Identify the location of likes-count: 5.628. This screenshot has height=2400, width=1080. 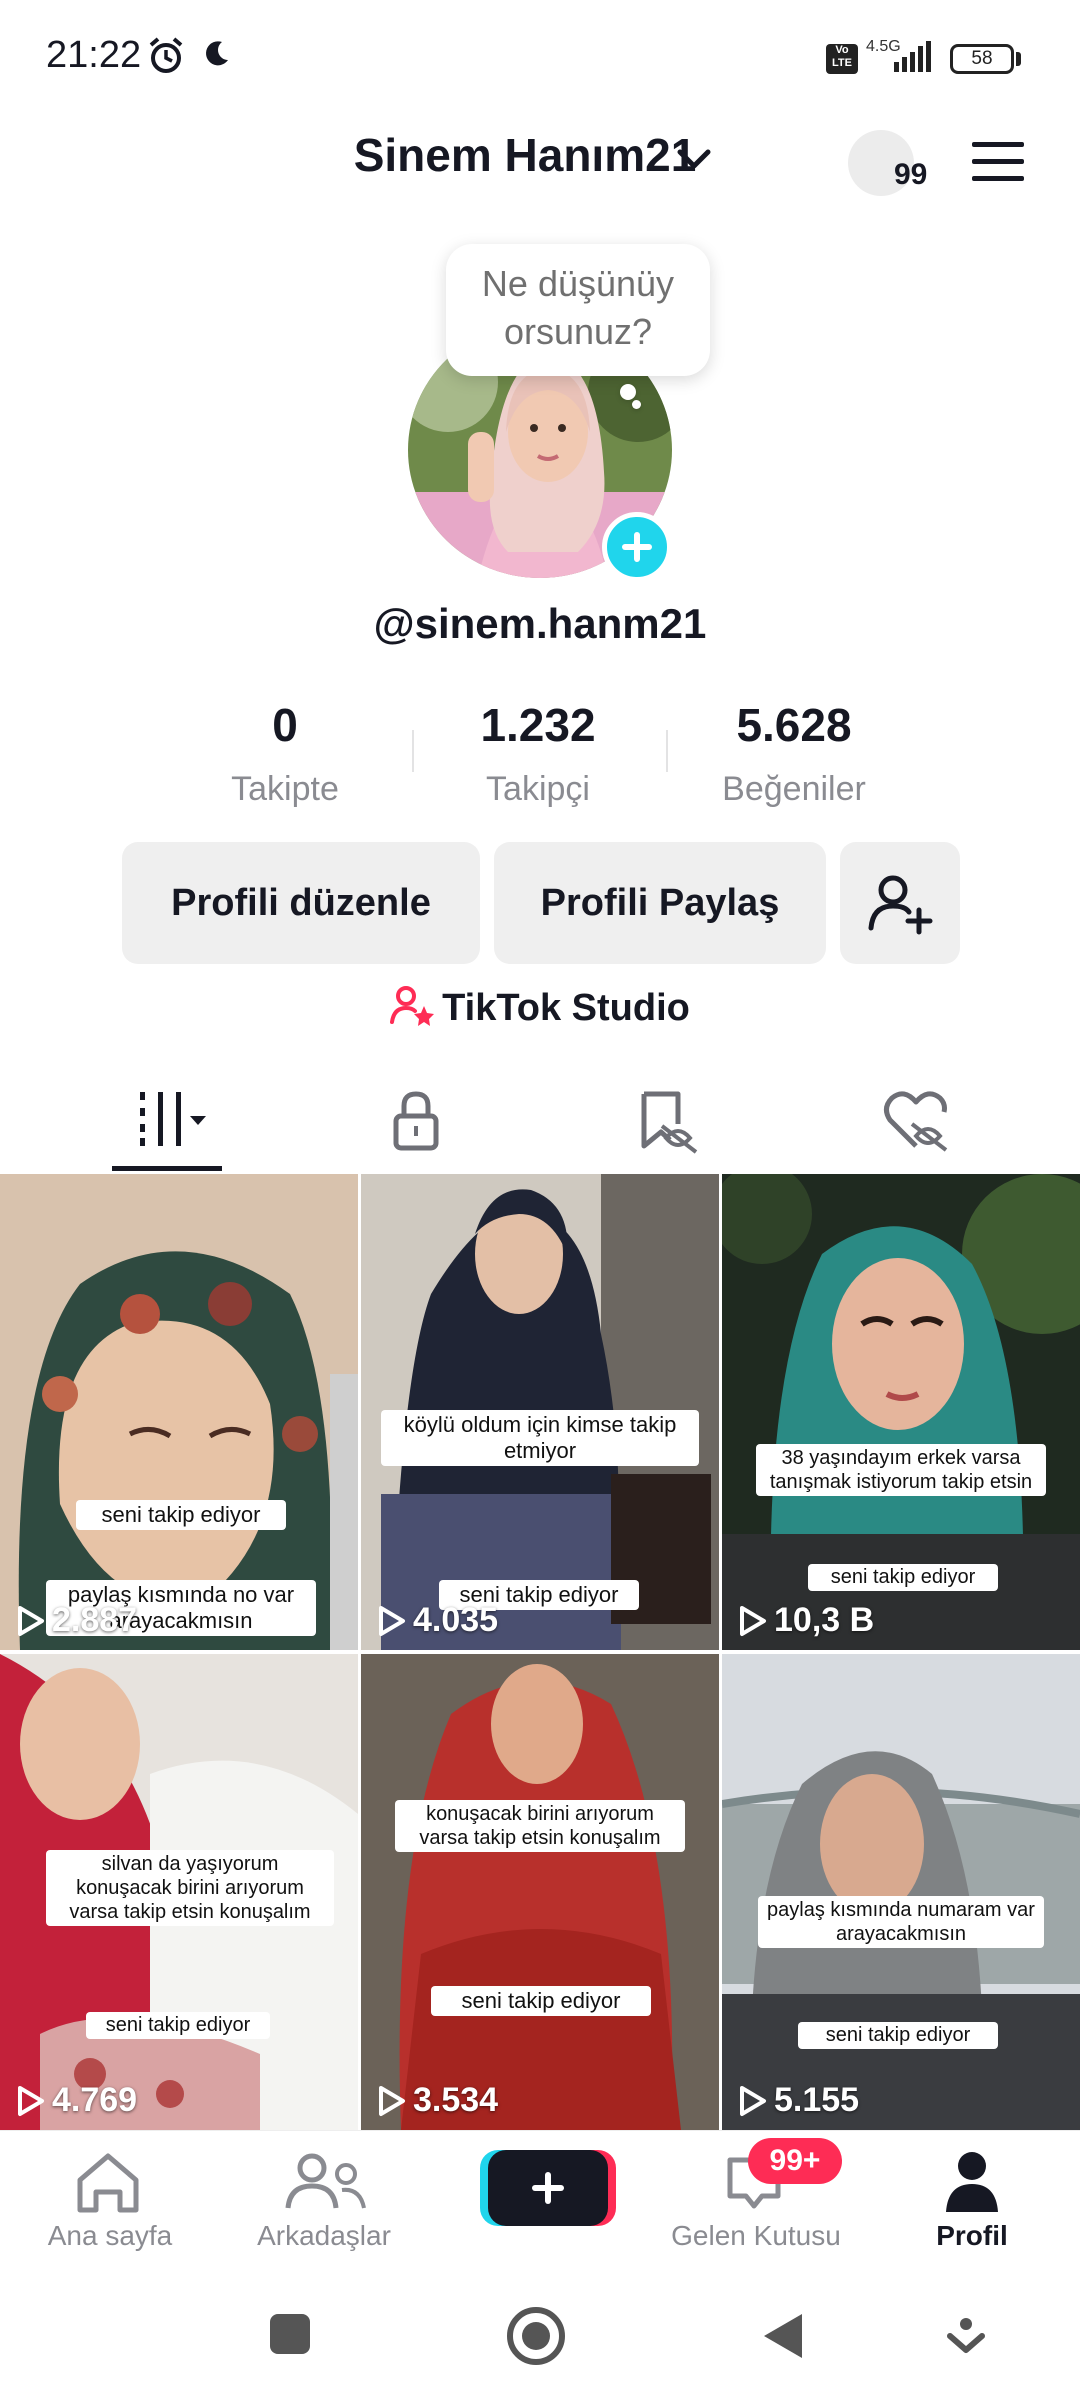
(794, 725).